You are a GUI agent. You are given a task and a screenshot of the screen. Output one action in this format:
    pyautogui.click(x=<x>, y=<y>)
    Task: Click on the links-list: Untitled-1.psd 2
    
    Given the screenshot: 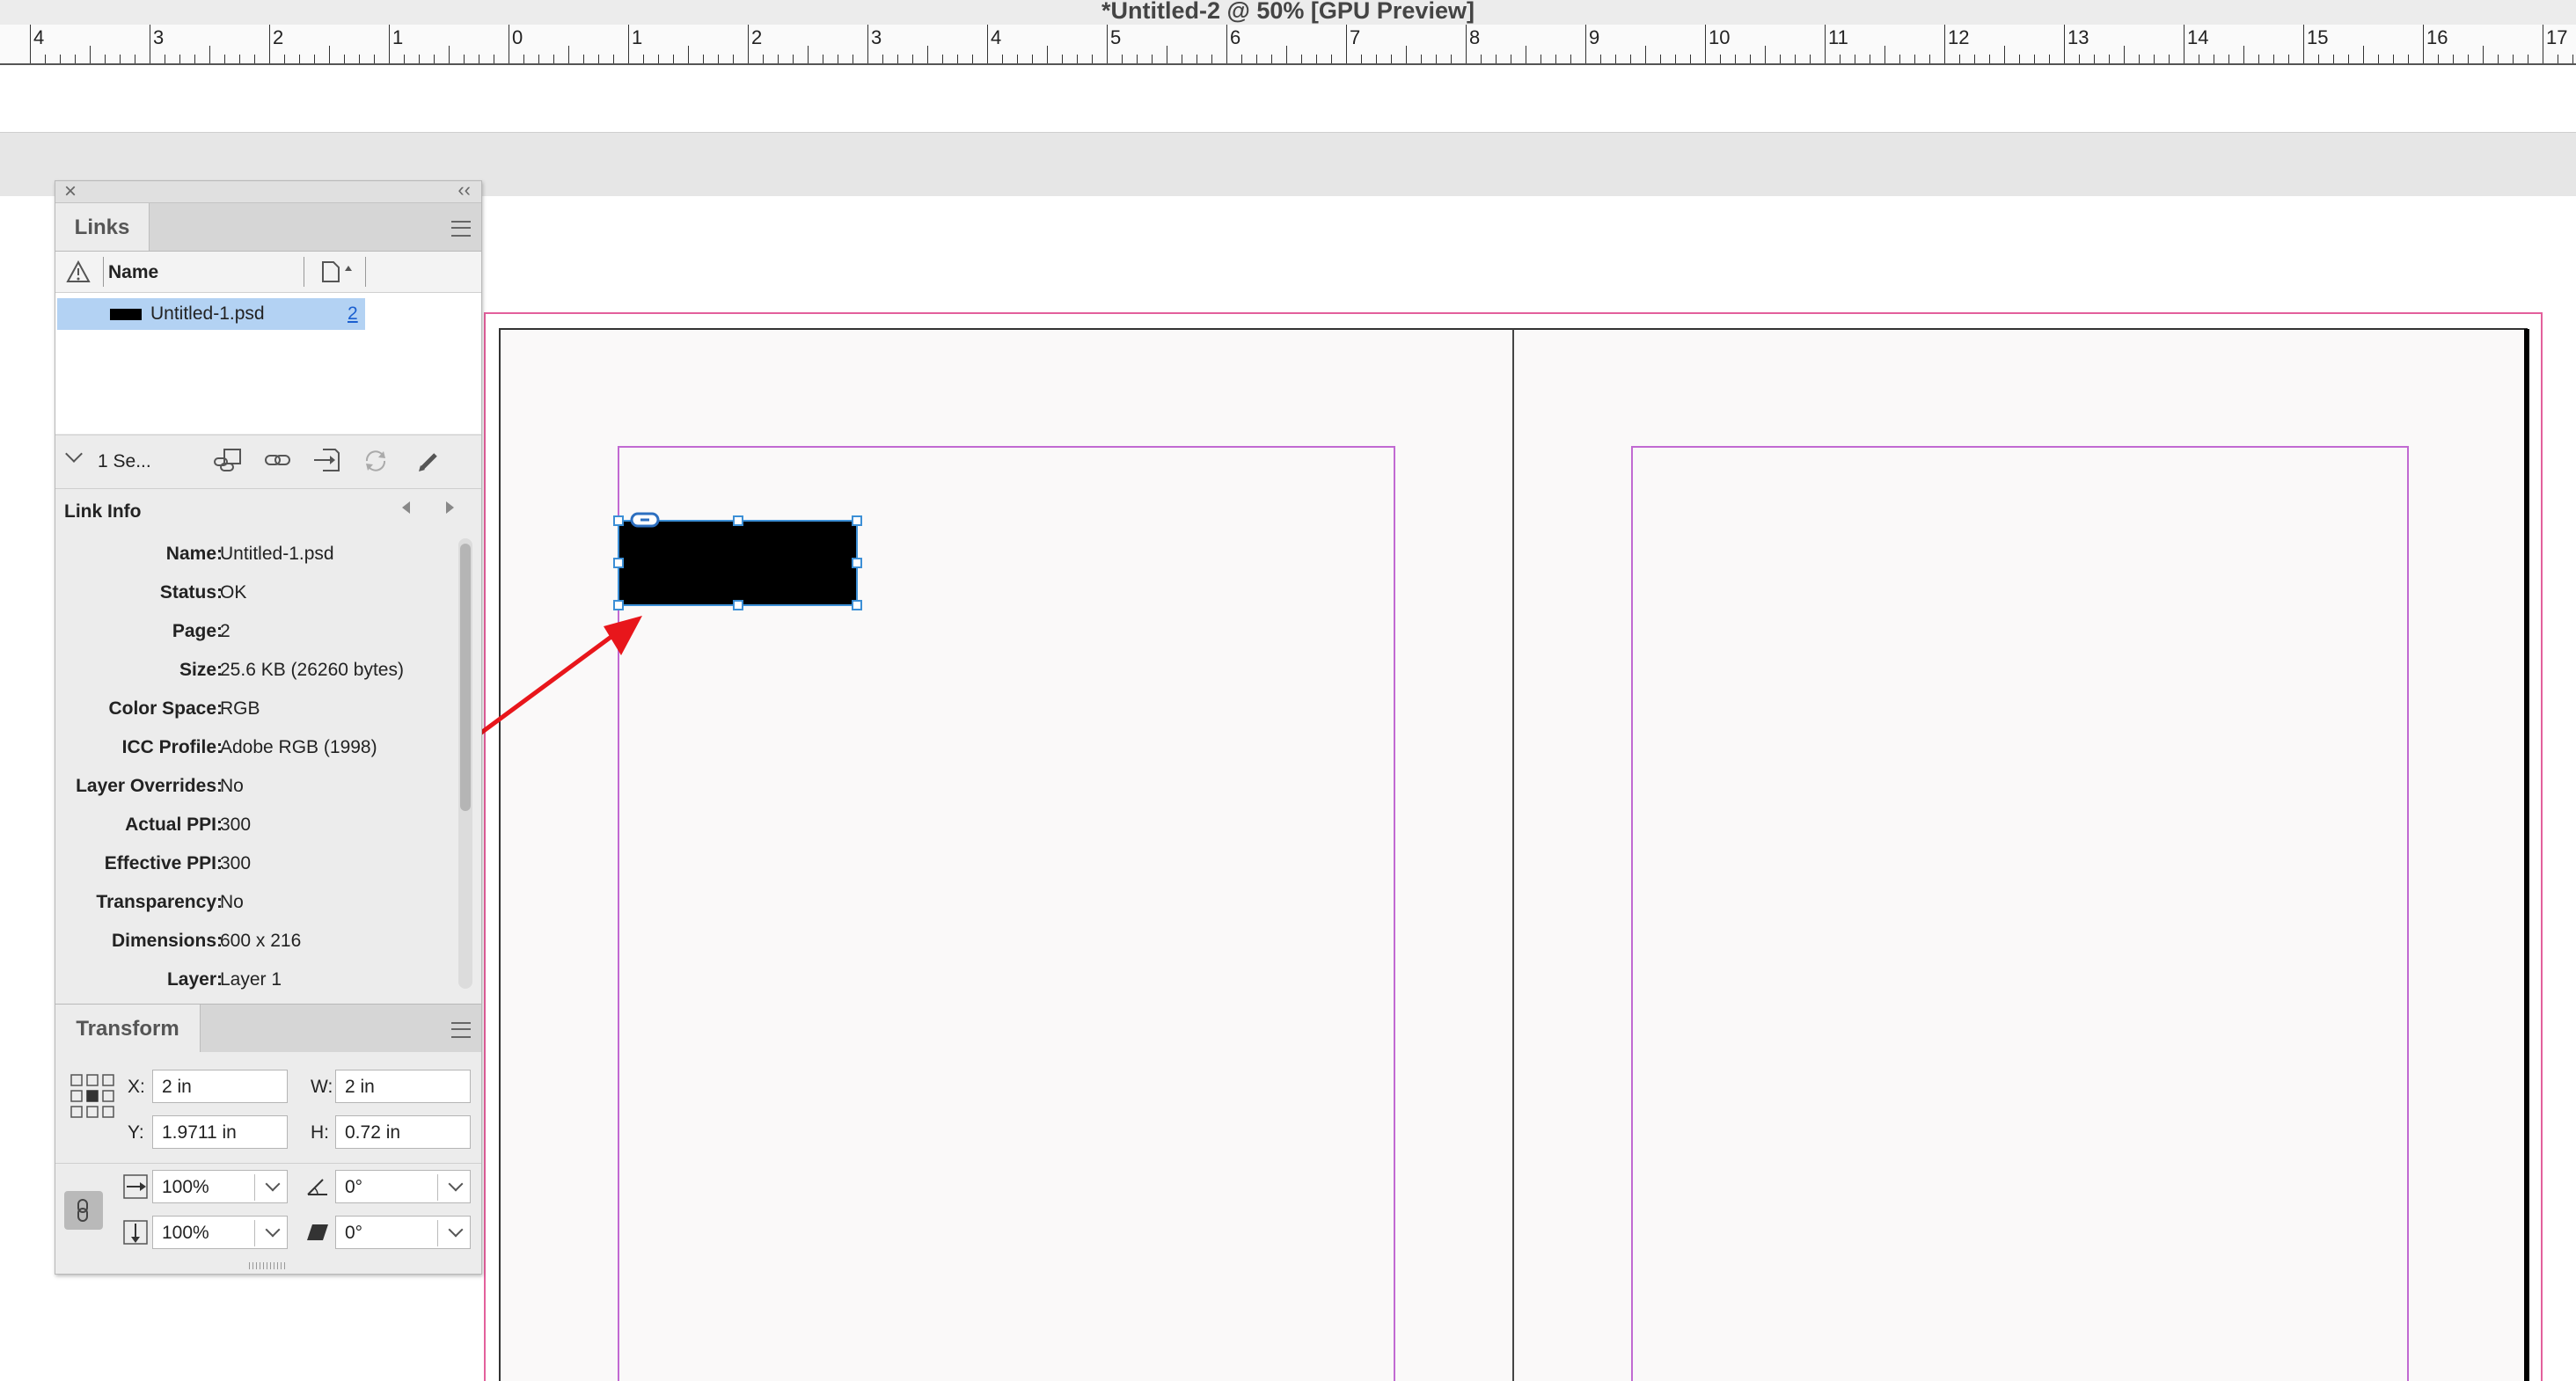 What is the action you would take?
    pyautogui.click(x=268, y=363)
    